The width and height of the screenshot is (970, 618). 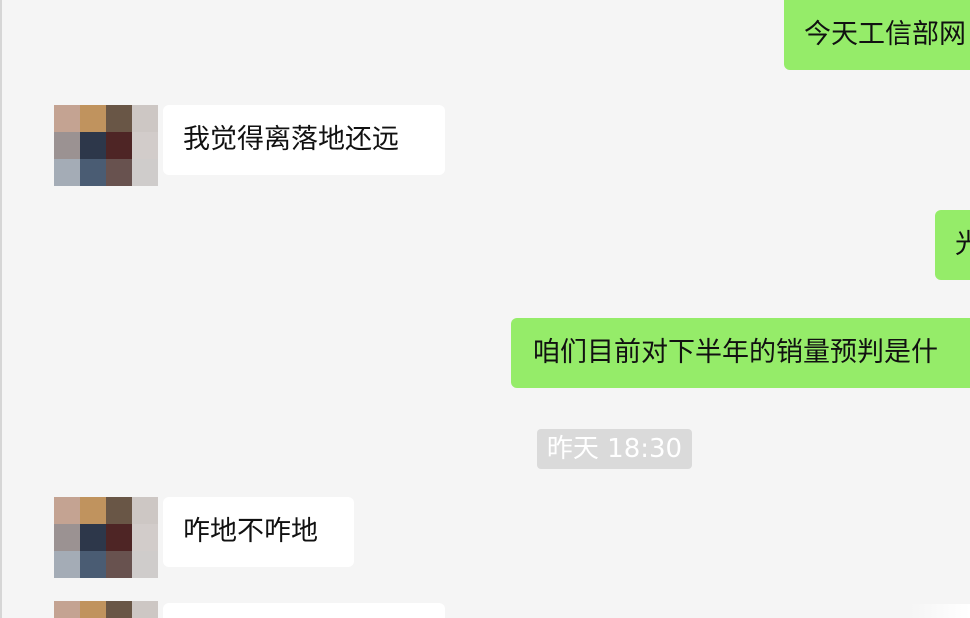 I want to click on timestamp-divider: 昨天 18:30, so click(x=614, y=449).